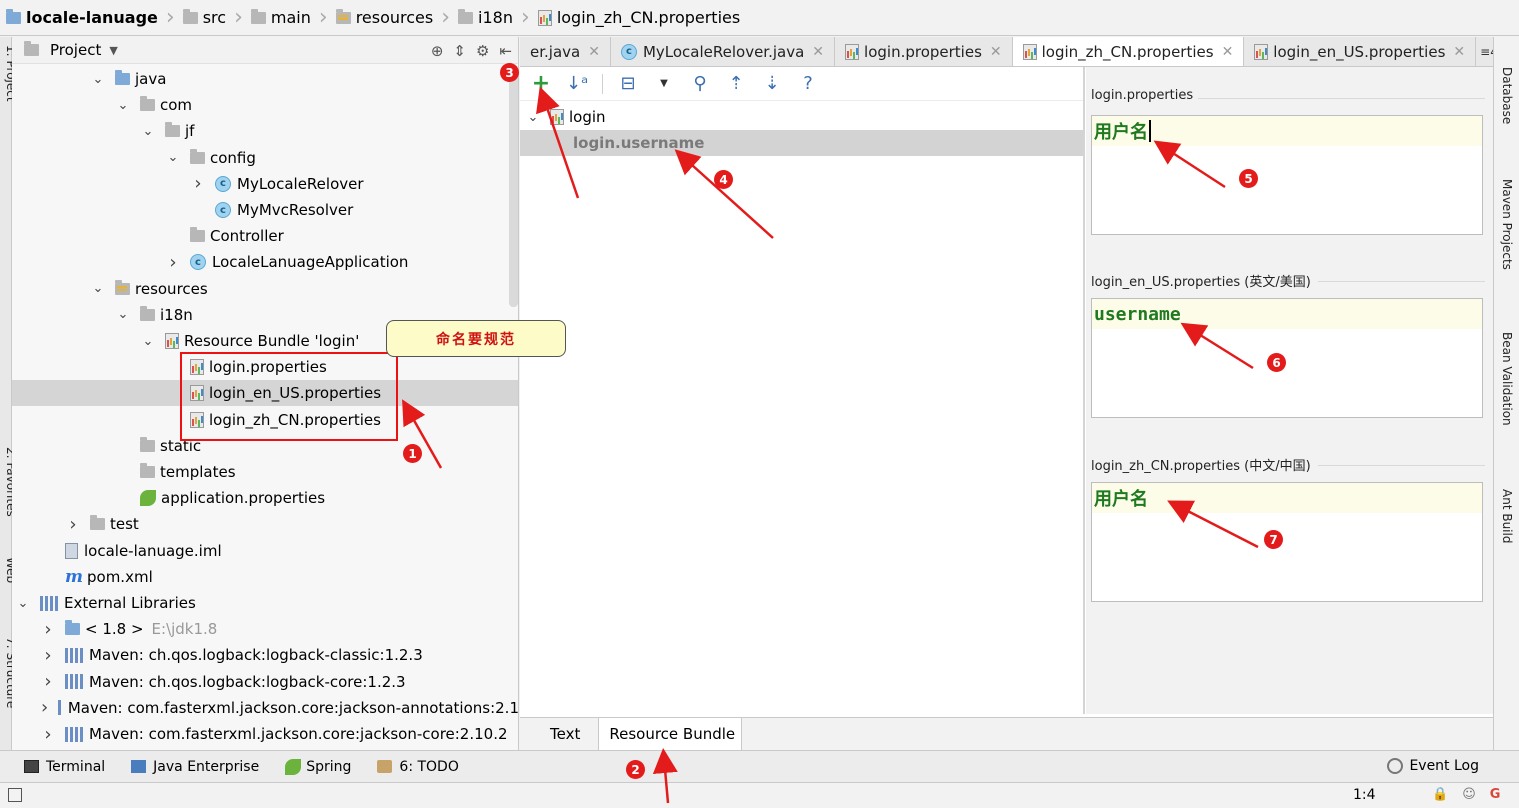 This screenshot has height=808, width=1519. What do you see at coordinates (265, 79) in the screenshot?
I see `tree-item: ⌄ java` at bounding box center [265, 79].